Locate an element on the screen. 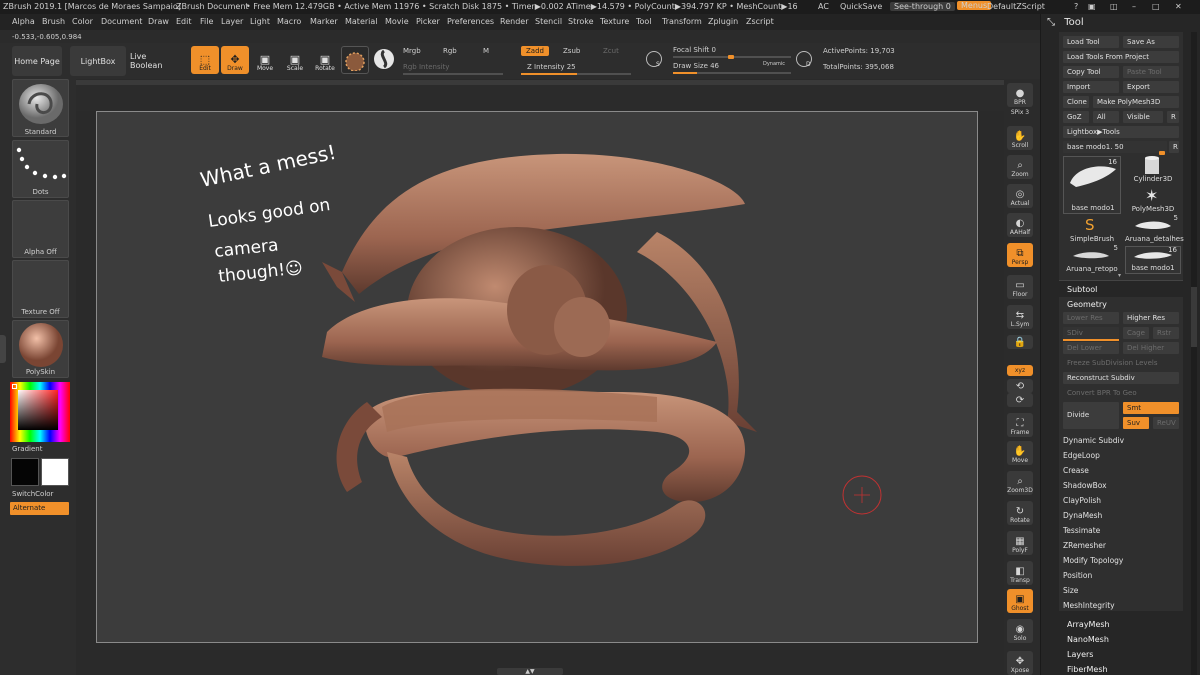 This screenshot has width=1200, height=675. l-sym-button: ⇆ L.Sym is located at coordinates (1020, 317).